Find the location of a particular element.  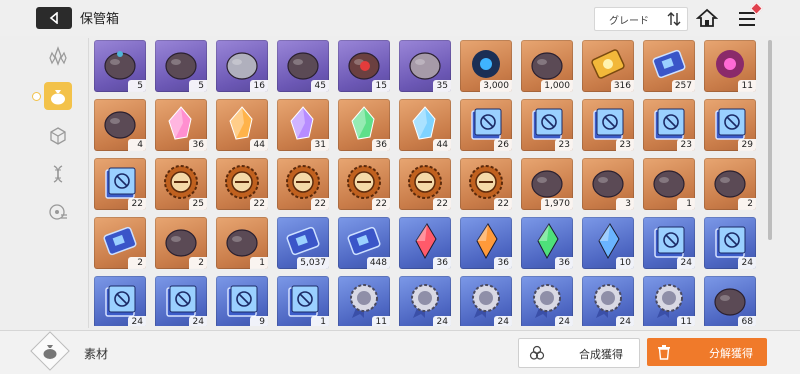

orange-gear-medal-4-icon is located at coordinates (364, 182).